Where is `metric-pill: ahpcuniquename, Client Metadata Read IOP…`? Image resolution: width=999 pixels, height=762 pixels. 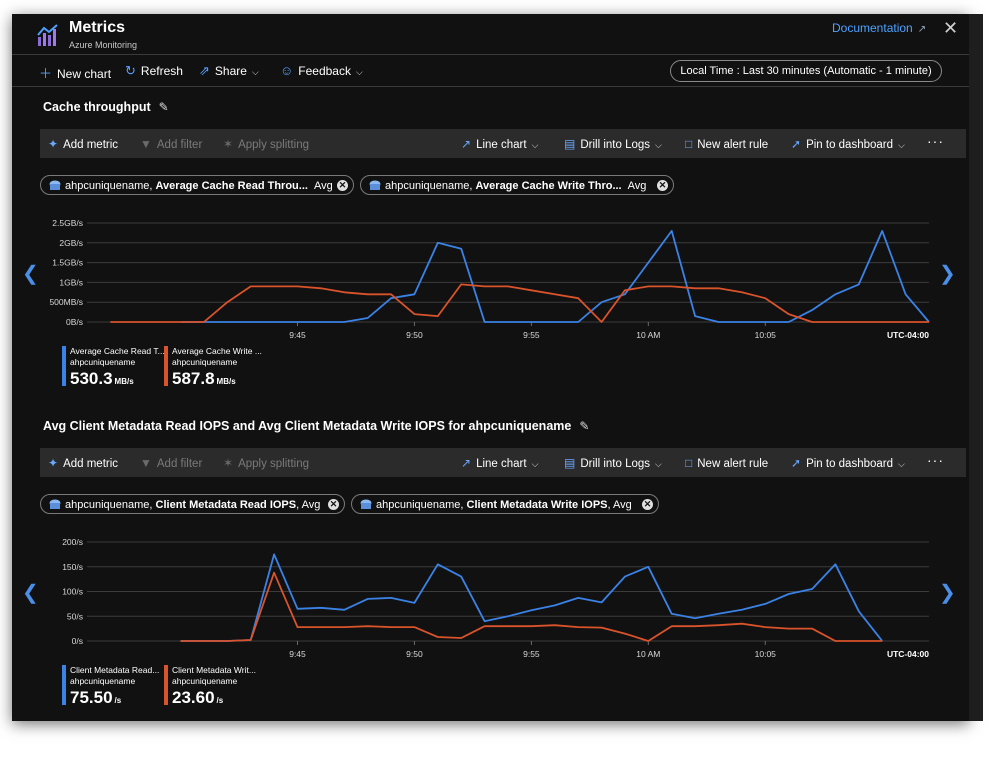 metric-pill: ahpcuniquename, Client Metadata Read IOP… is located at coordinates (192, 504).